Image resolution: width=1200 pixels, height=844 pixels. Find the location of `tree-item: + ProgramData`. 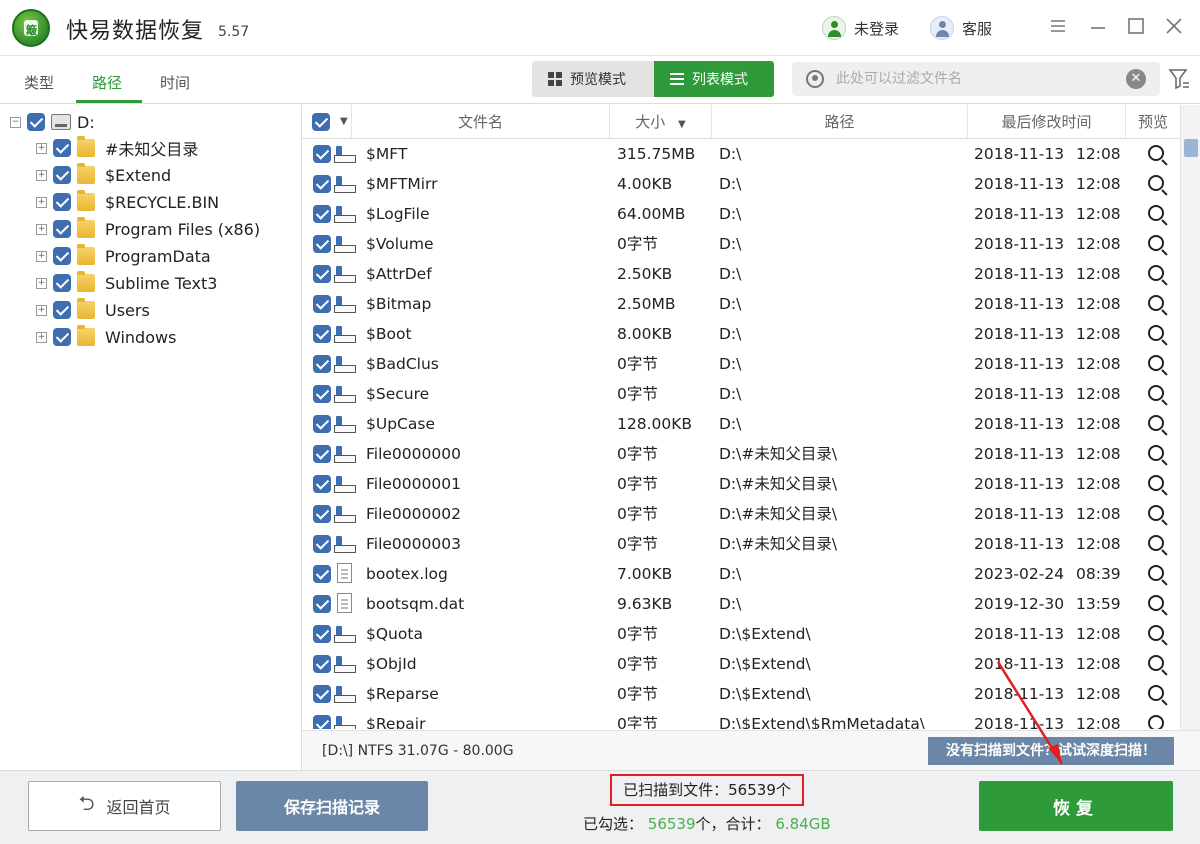

tree-item: + ProgramData is located at coordinates (123, 256).